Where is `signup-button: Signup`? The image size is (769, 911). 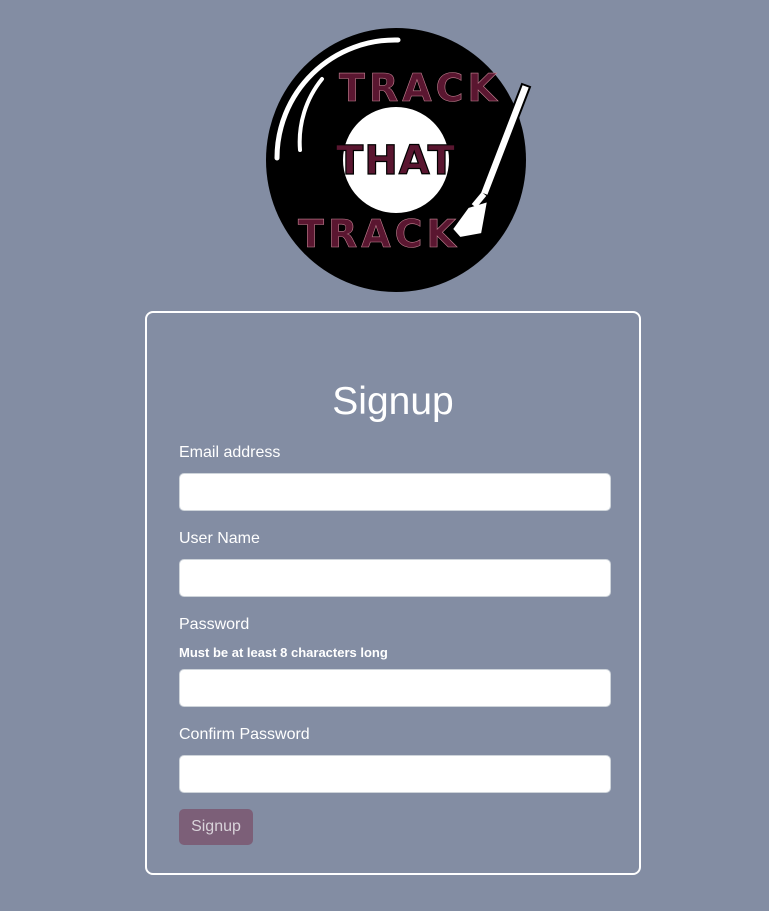
signup-button: Signup is located at coordinates (216, 827).